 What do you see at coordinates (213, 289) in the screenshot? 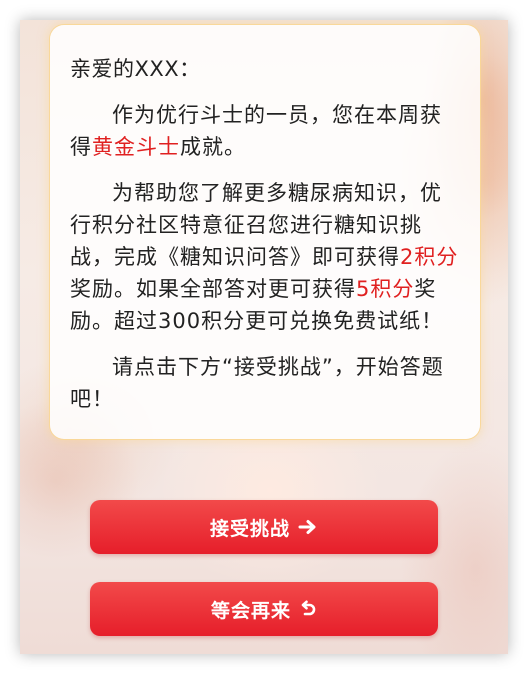
I see `paragraph-text: 奖励。如果全部答对更可获得` at bounding box center [213, 289].